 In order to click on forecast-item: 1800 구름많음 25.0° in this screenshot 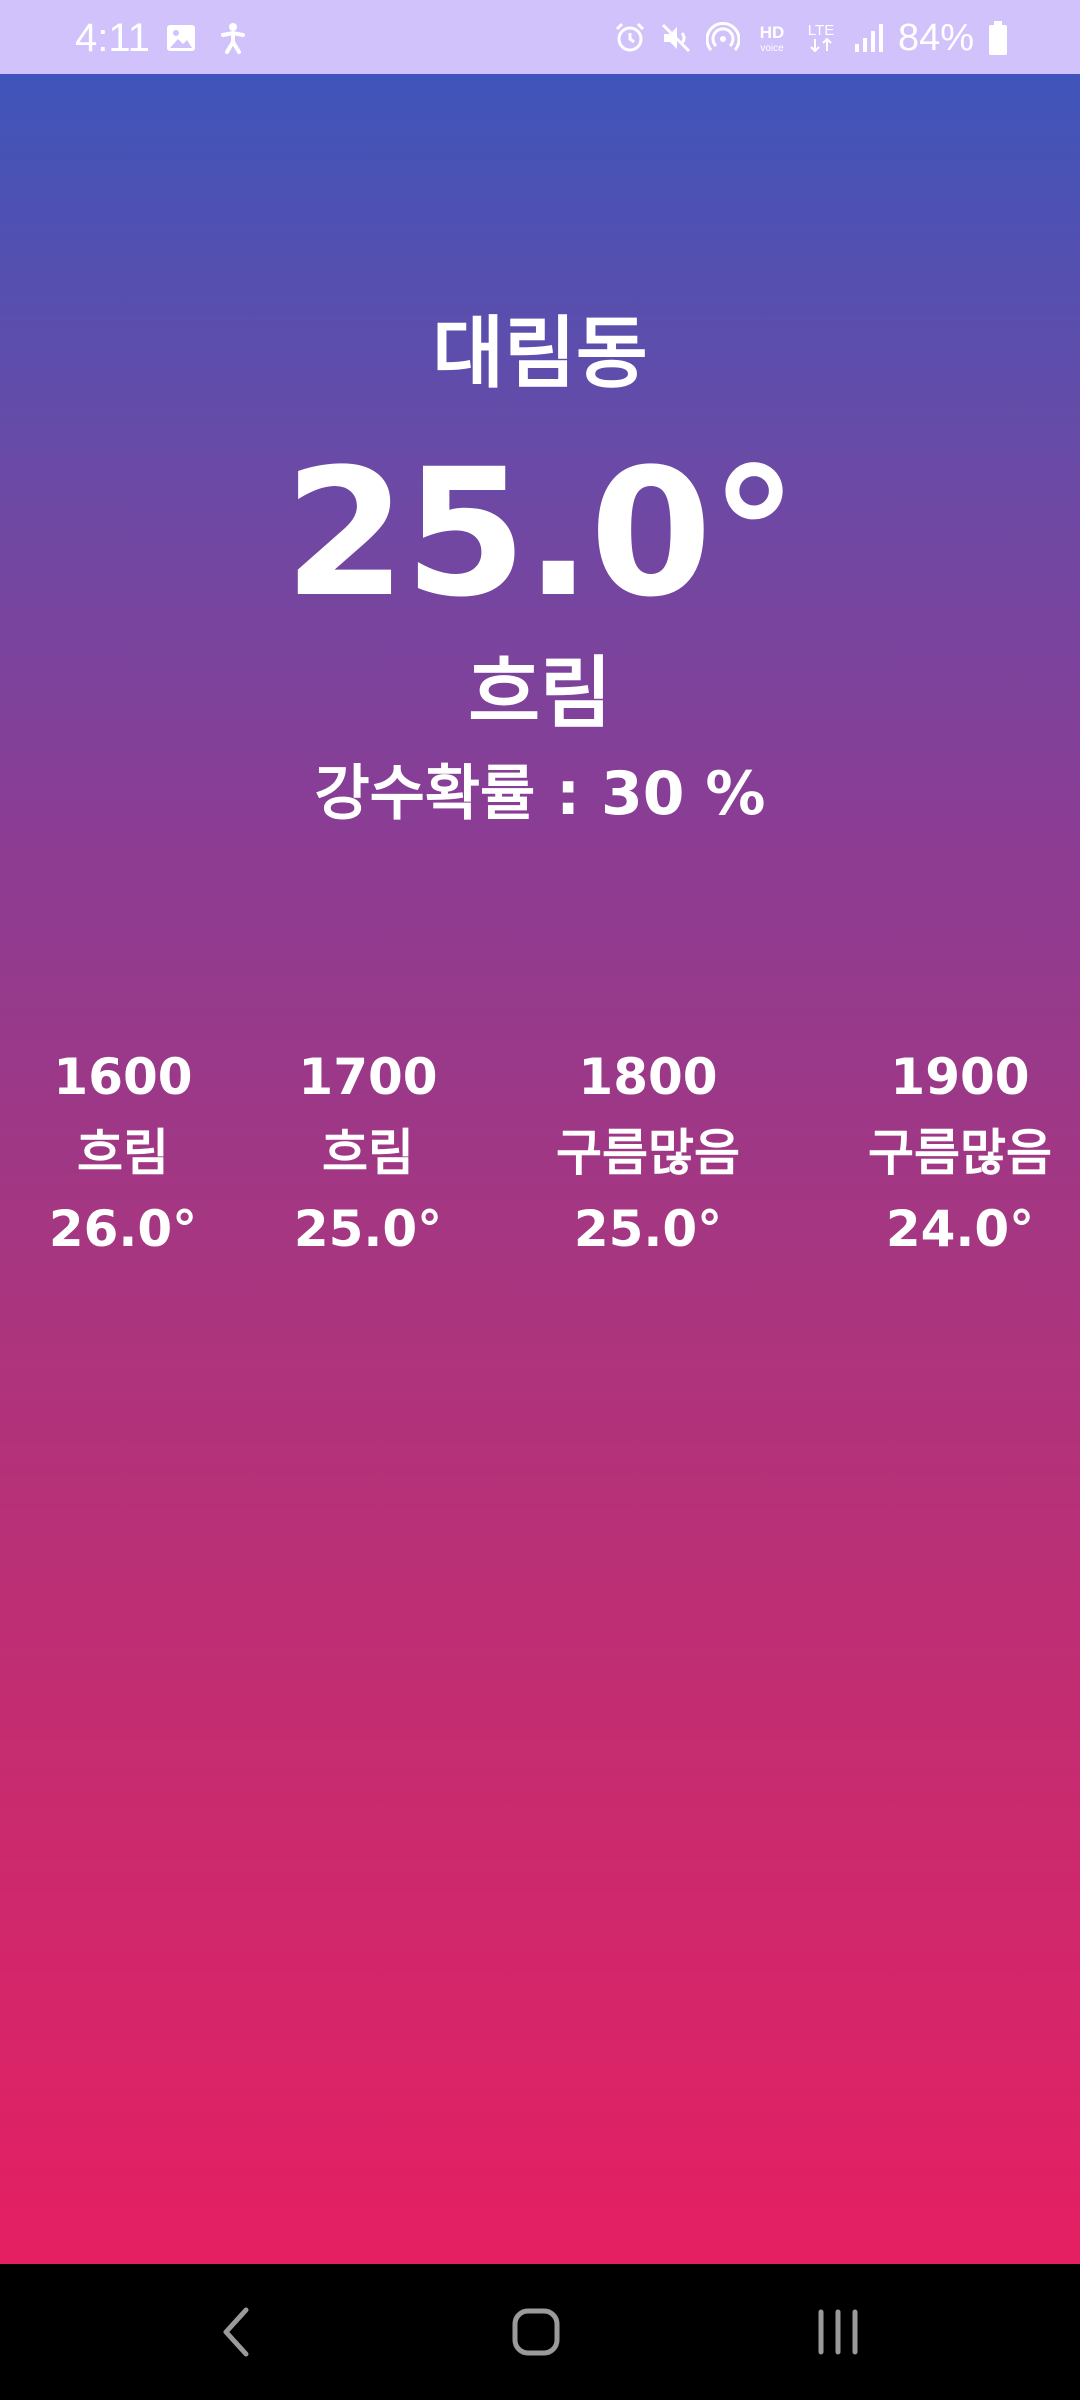, I will do `click(648, 1153)`.